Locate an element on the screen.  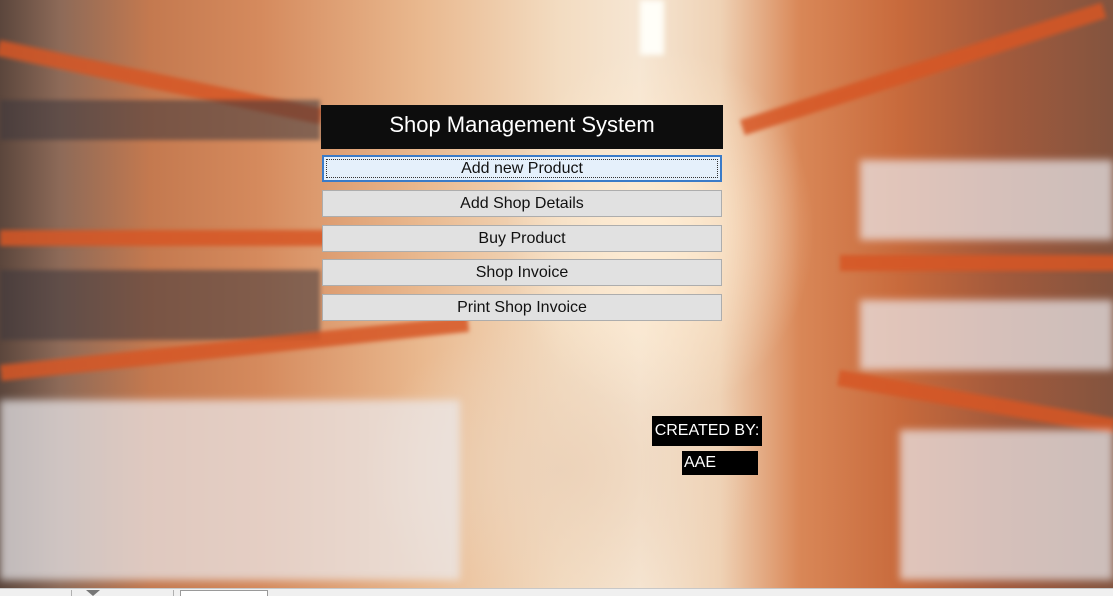
app-title: Shop Management System is located at coordinates (522, 127).